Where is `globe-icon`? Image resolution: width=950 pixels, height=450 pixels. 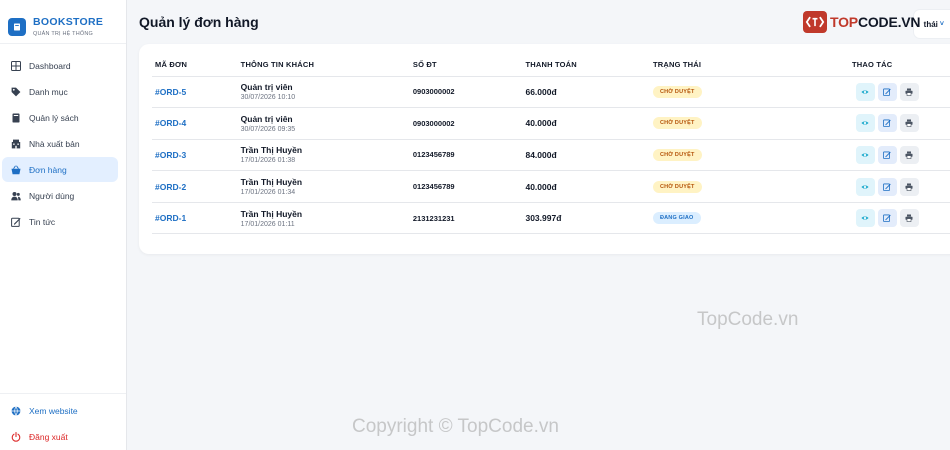 globe-icon is located at coordinates (15, 411).